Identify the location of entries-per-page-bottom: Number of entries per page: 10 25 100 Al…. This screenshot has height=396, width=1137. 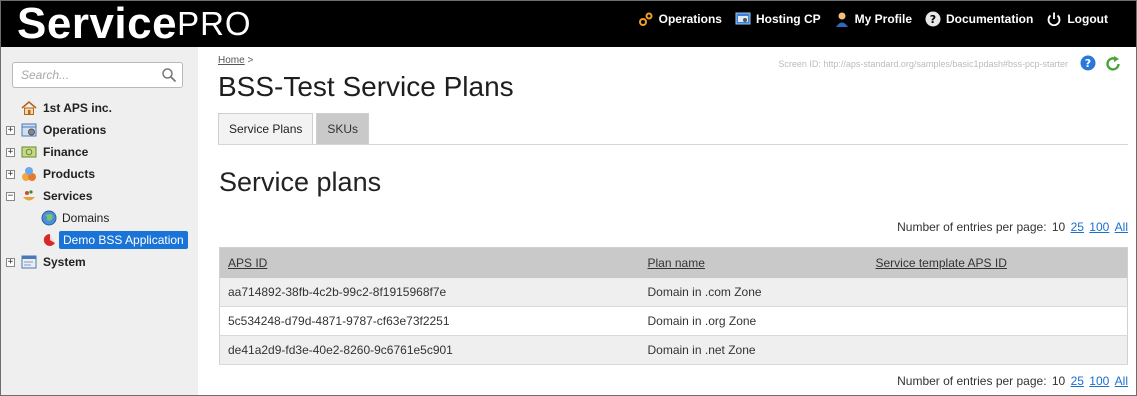
(1012, 381).